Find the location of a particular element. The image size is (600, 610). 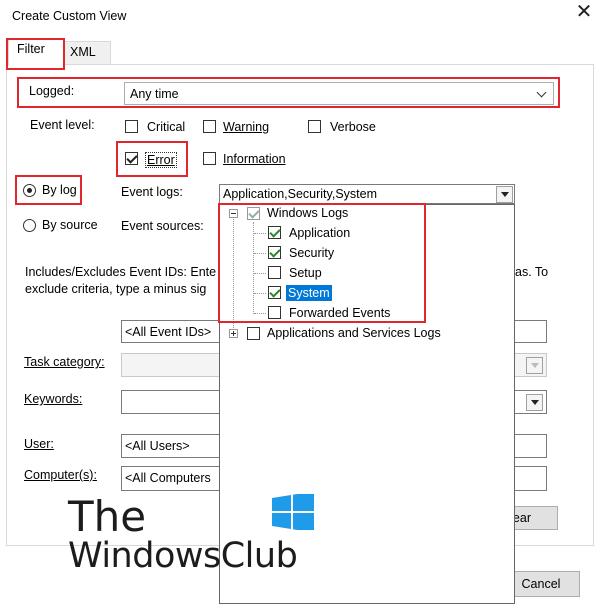

by-source-label: By source is located at coordinates (70, 225).